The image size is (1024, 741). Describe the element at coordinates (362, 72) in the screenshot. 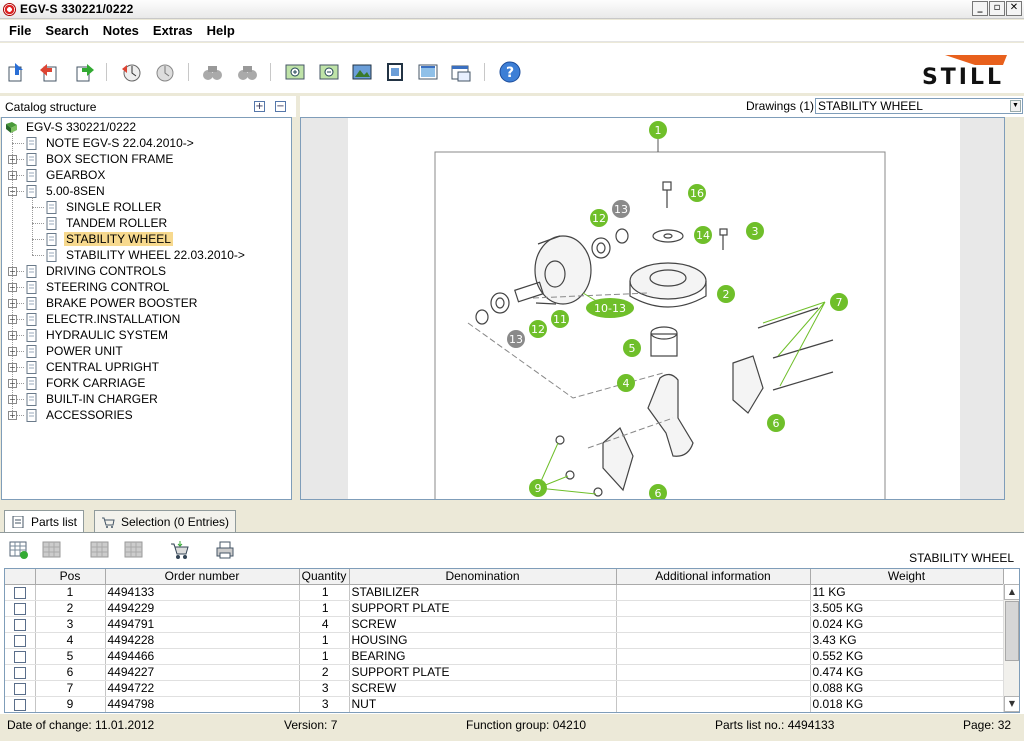

I see `fit-image-icon` at that location.